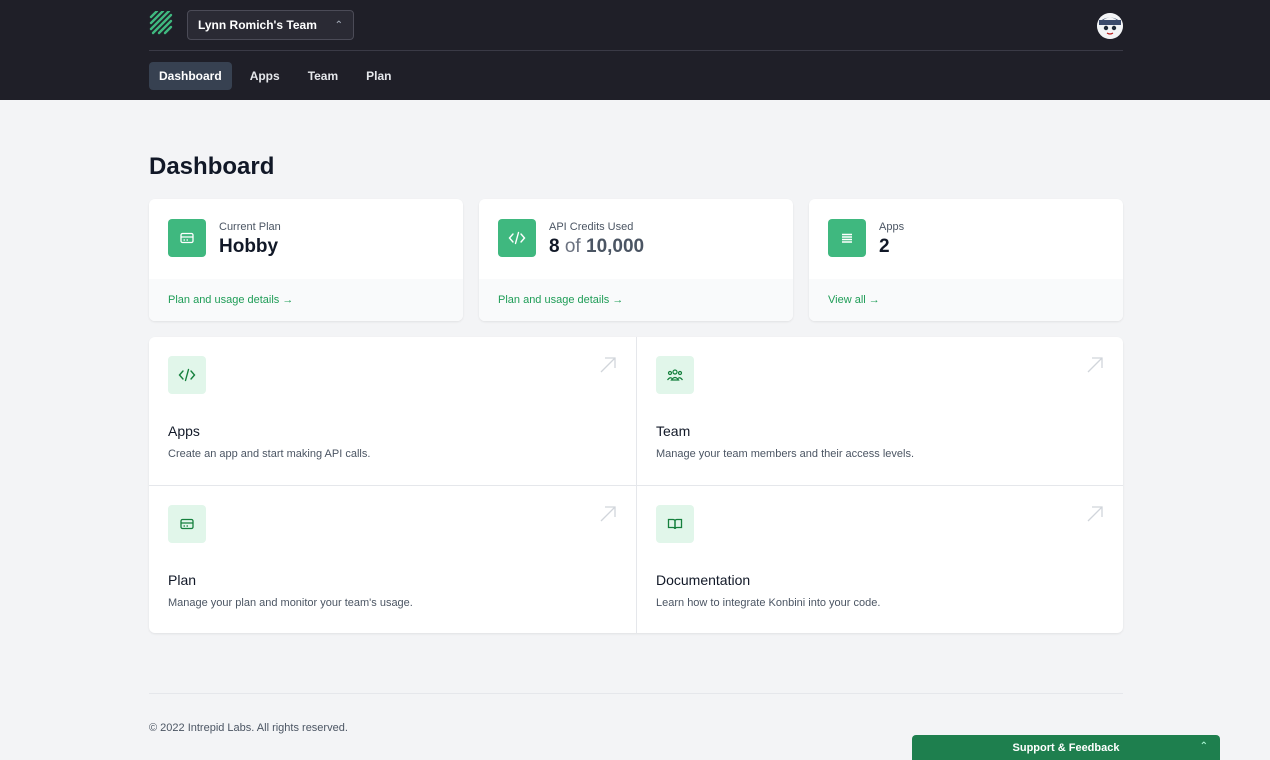 This screenshot has width=1270, height=760. Describe the element at coordinates (572, 246) in the screenshot. I see `credits-of: of` at that location.